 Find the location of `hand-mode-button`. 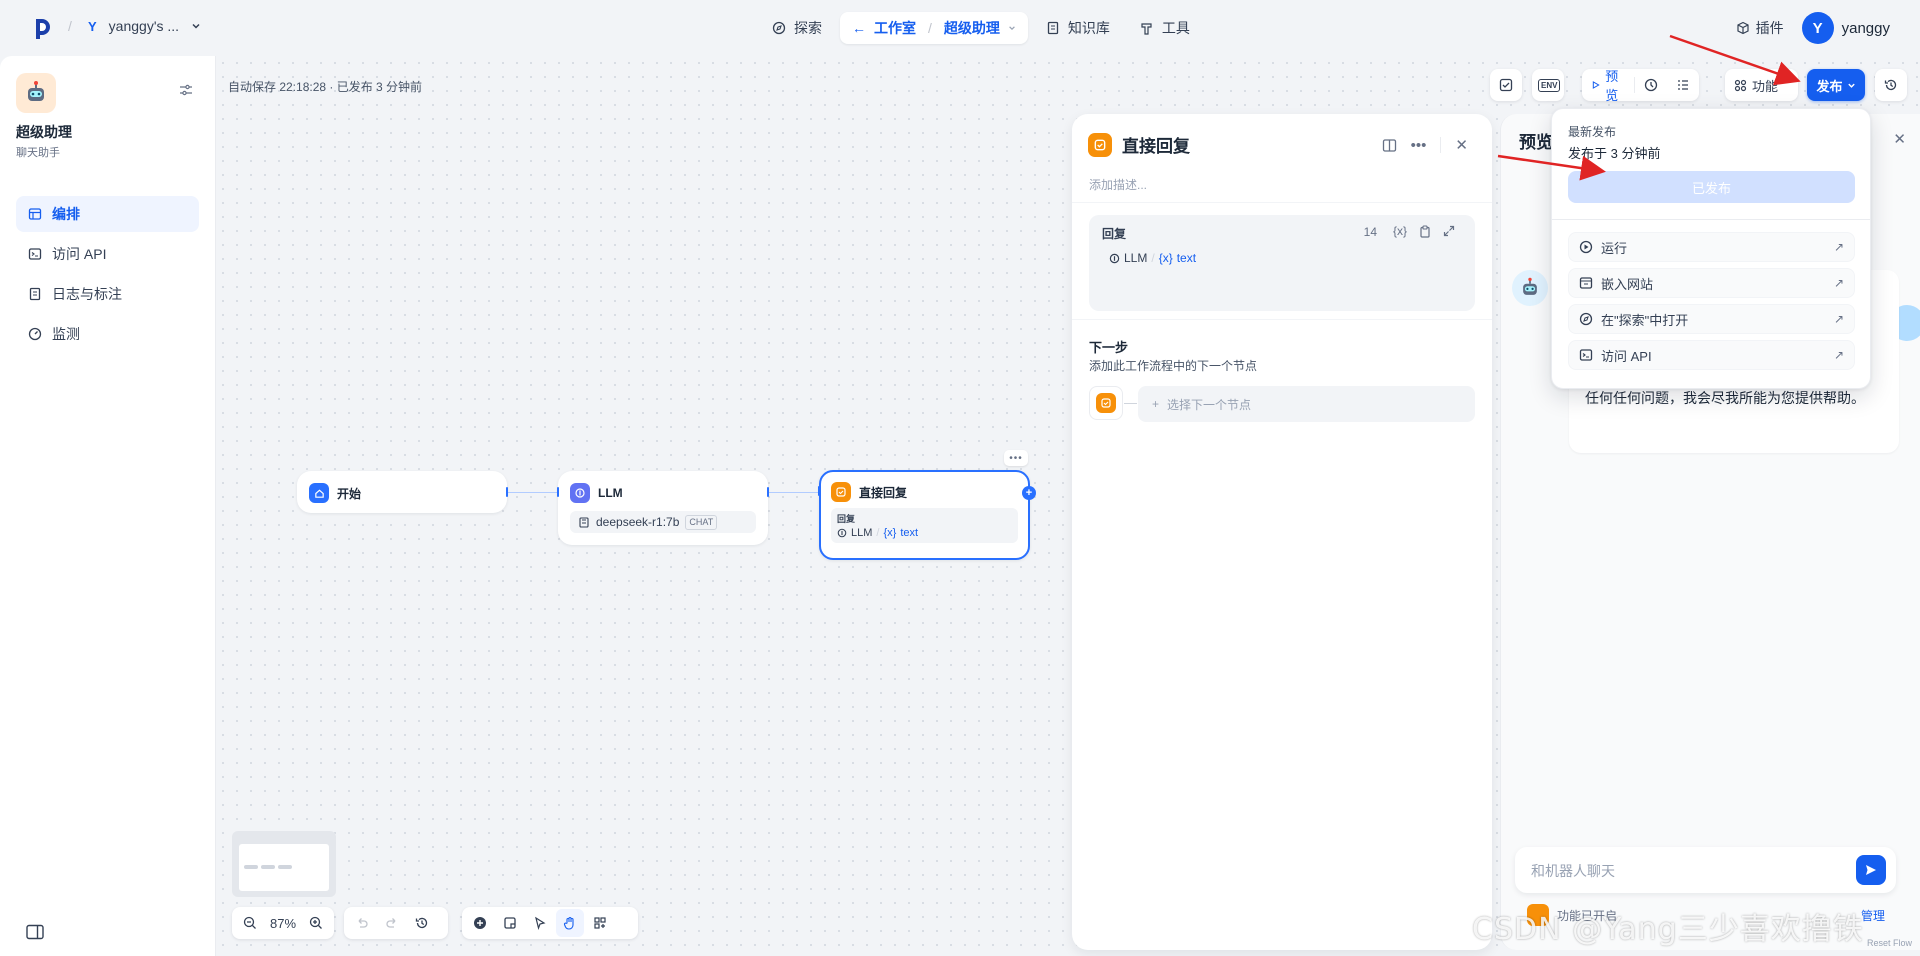

hand-mode-button is located at coordinates (570, 923).